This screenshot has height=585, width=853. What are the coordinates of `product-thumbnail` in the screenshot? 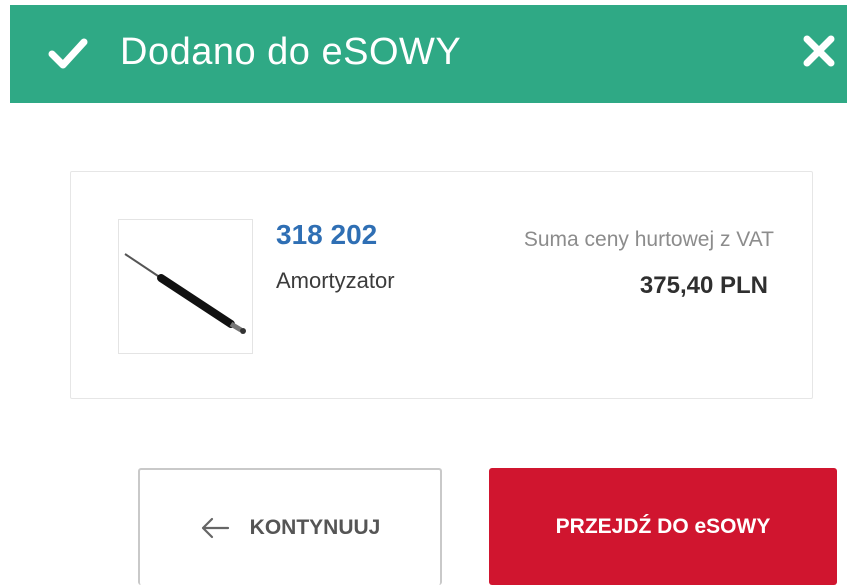 It's located at (185, 286).